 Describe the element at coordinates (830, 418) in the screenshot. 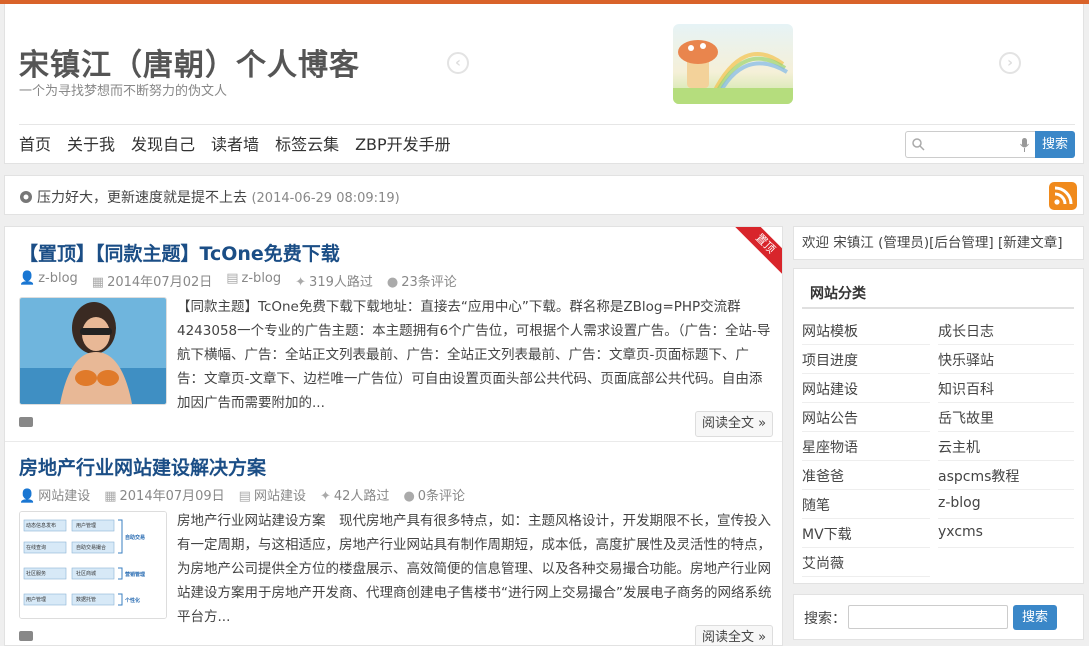

I see `category-link: 网站公告` at that location.